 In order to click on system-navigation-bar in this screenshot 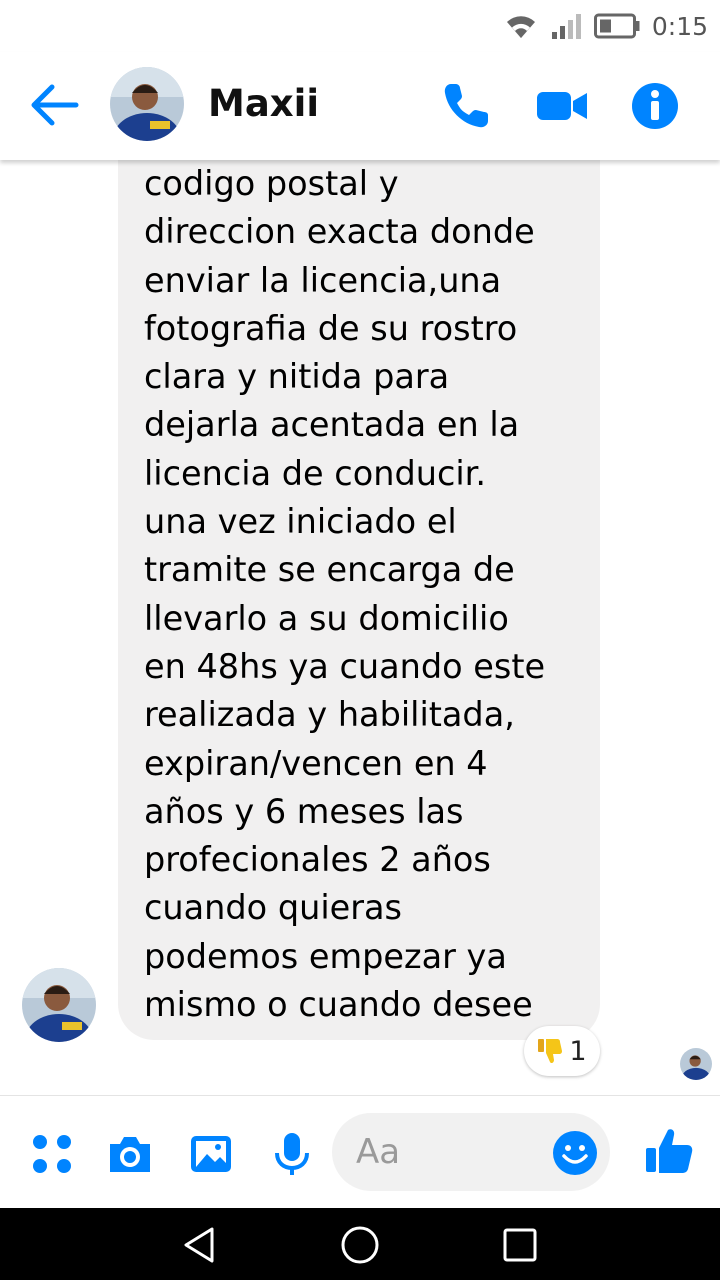, I will do `click(360, 1244)`.